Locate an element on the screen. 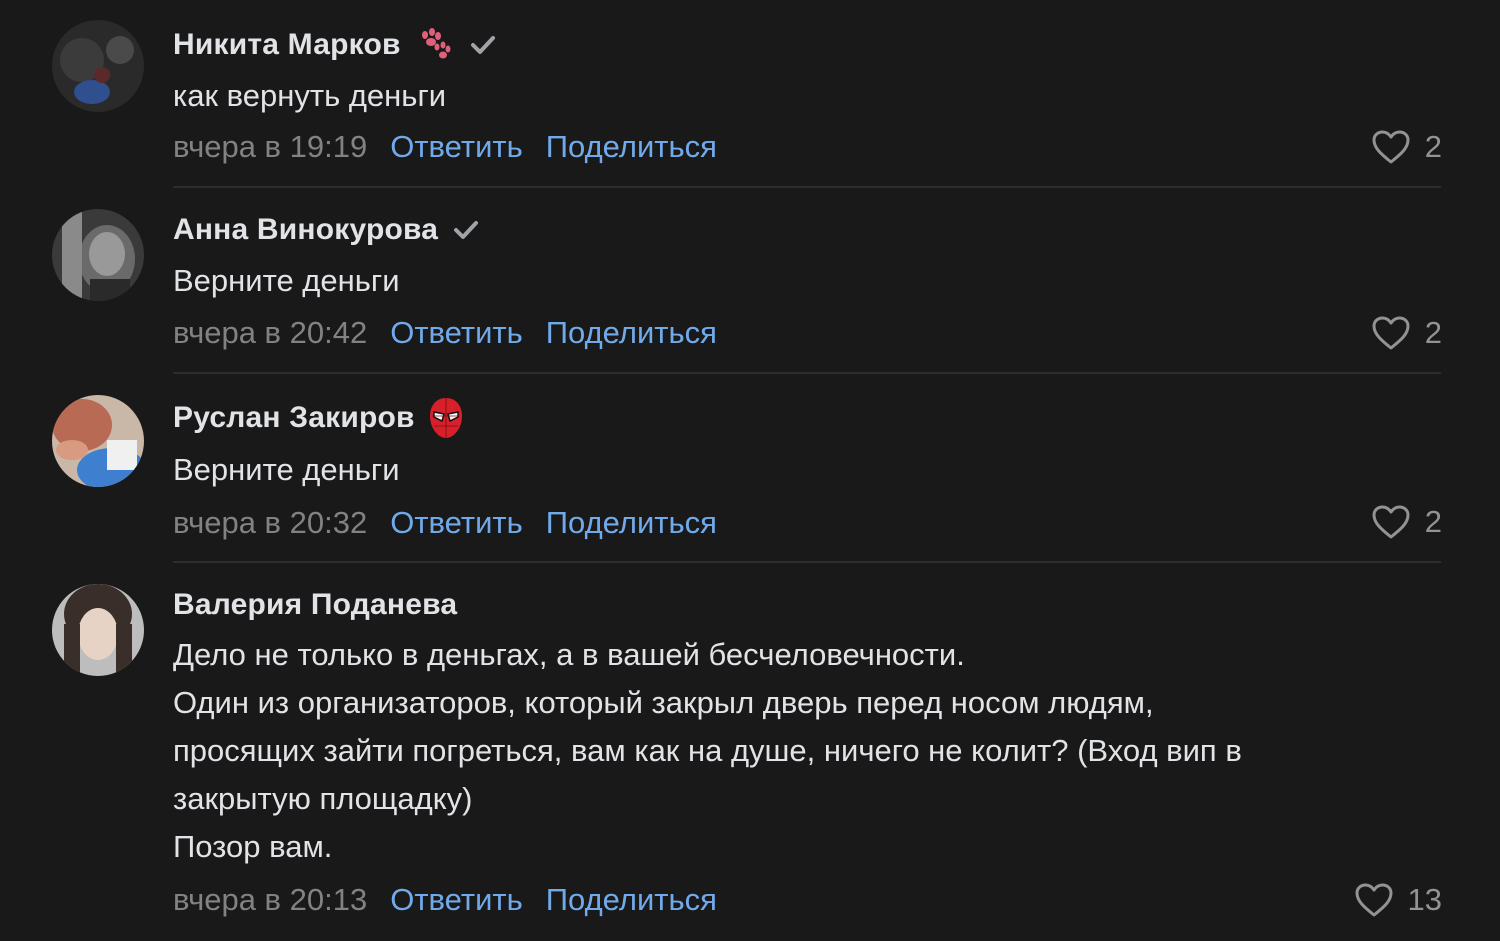  author-name: Никита Марков is located at coordinates (287, 45).